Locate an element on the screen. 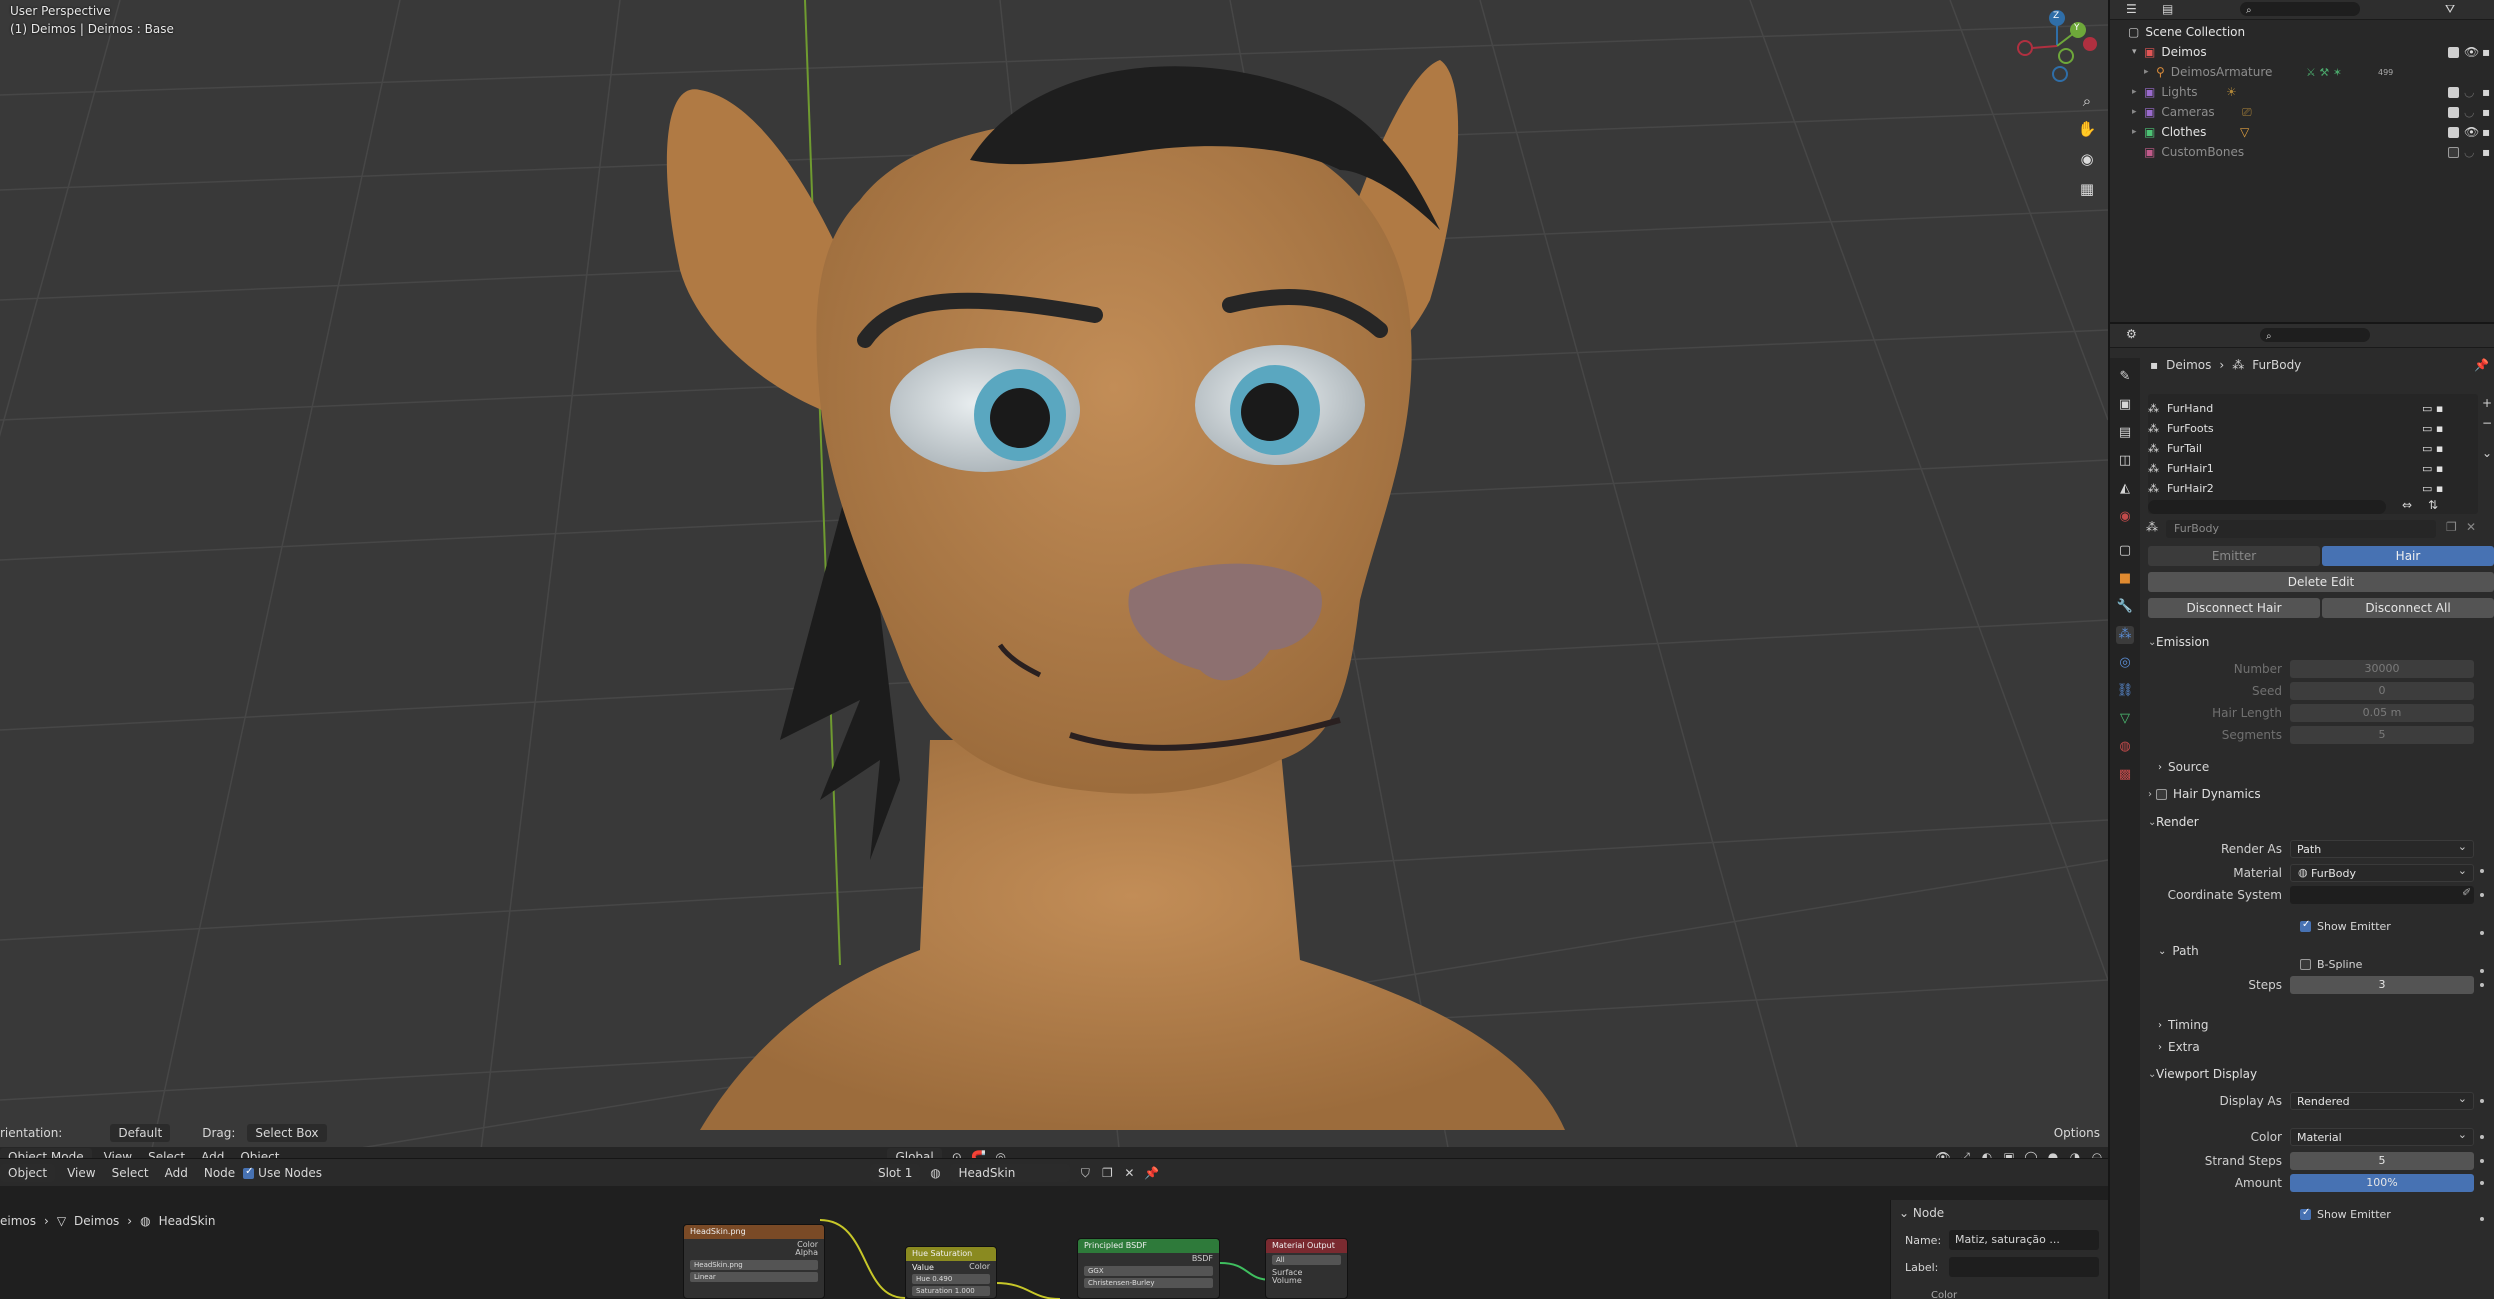 This screenshot has height=1299, width=2494. list-item: ⁂ FurFoots ▭ ▪ is located at coordinates (2303, 428).